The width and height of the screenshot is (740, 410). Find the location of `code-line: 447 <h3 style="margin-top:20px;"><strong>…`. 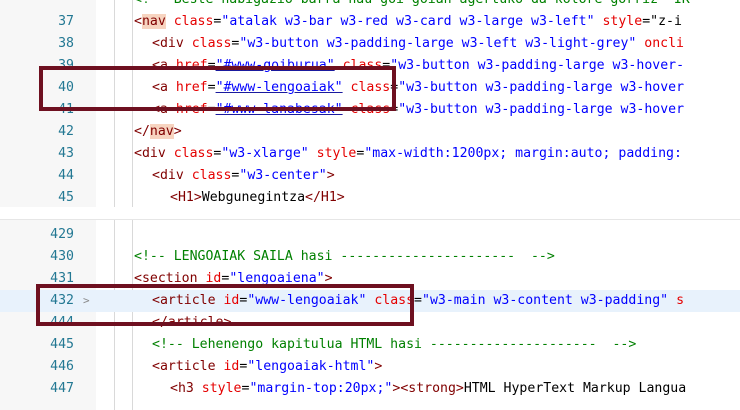

code-line: 447 <h3 style="margin-top:20px;"><strong>… is located at coordinates (370, 389).